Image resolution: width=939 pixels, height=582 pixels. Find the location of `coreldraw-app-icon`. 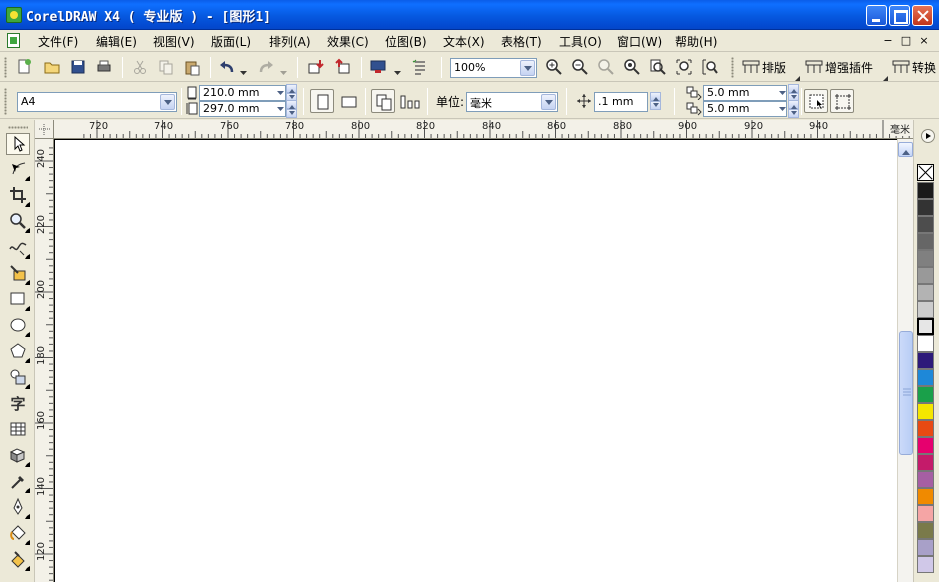

coreldraw-app-icon is located at coordinates (14, 15).